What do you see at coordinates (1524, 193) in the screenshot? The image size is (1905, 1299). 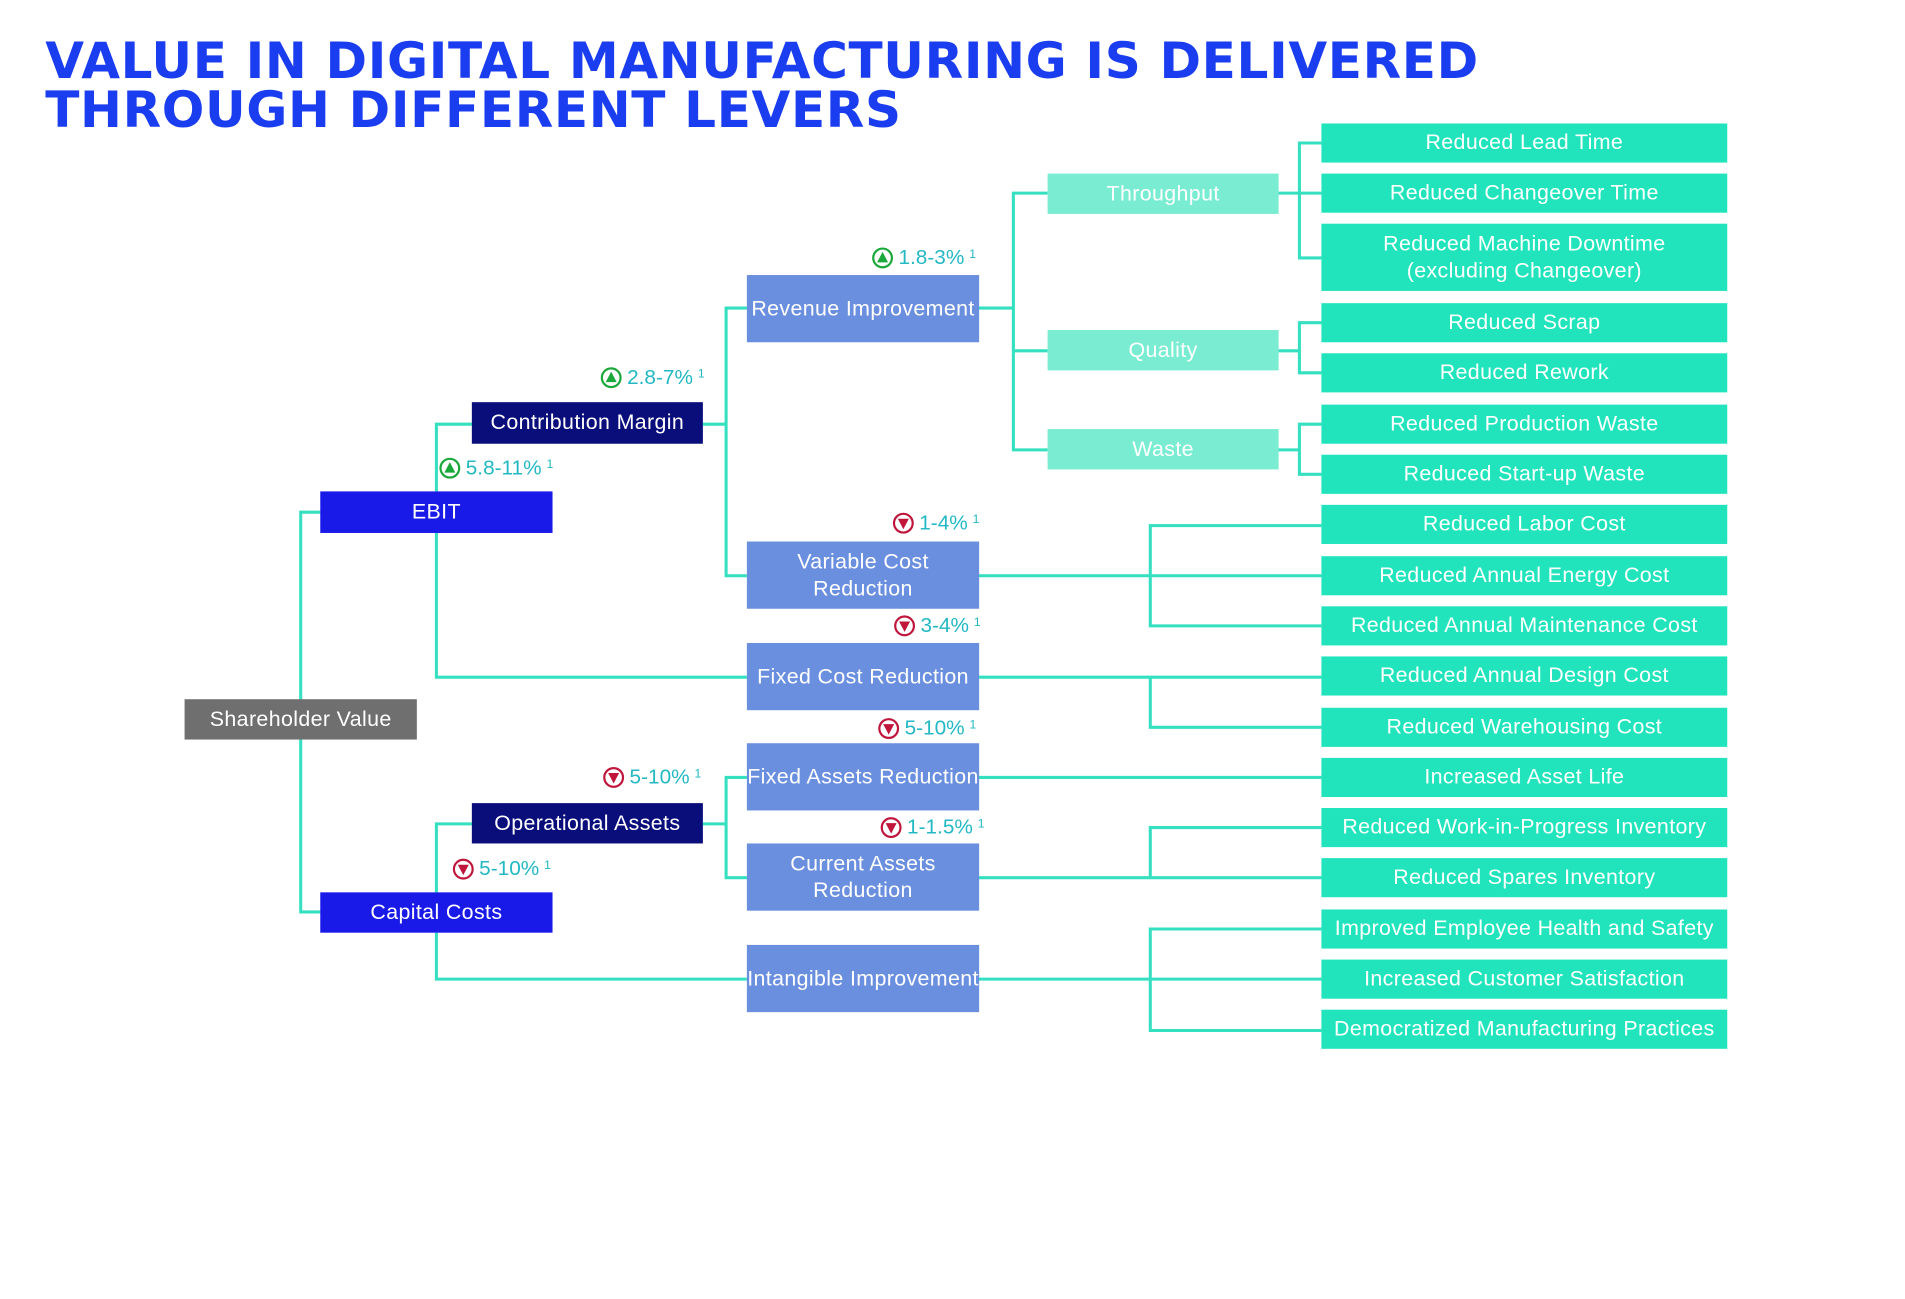 I see `leaf-reduced-changeover-time: Reduced Changeover Time` at bounding box center [1524, 193].